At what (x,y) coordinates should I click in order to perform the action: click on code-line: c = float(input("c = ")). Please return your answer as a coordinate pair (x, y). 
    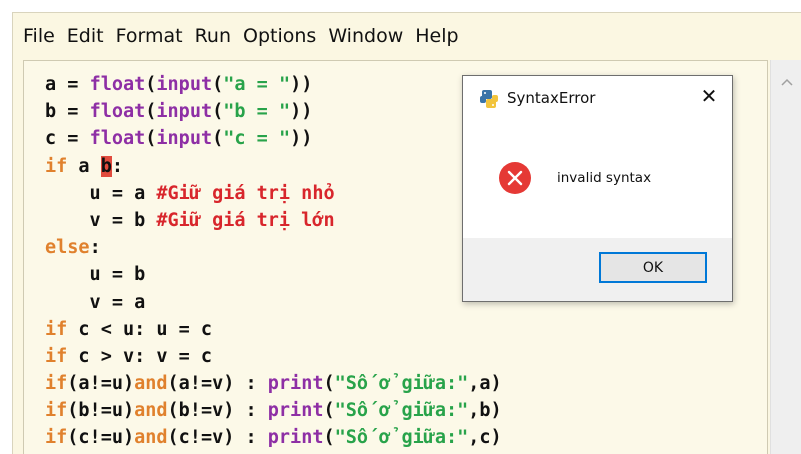
    Looking at the image, I should click on (273, 138).